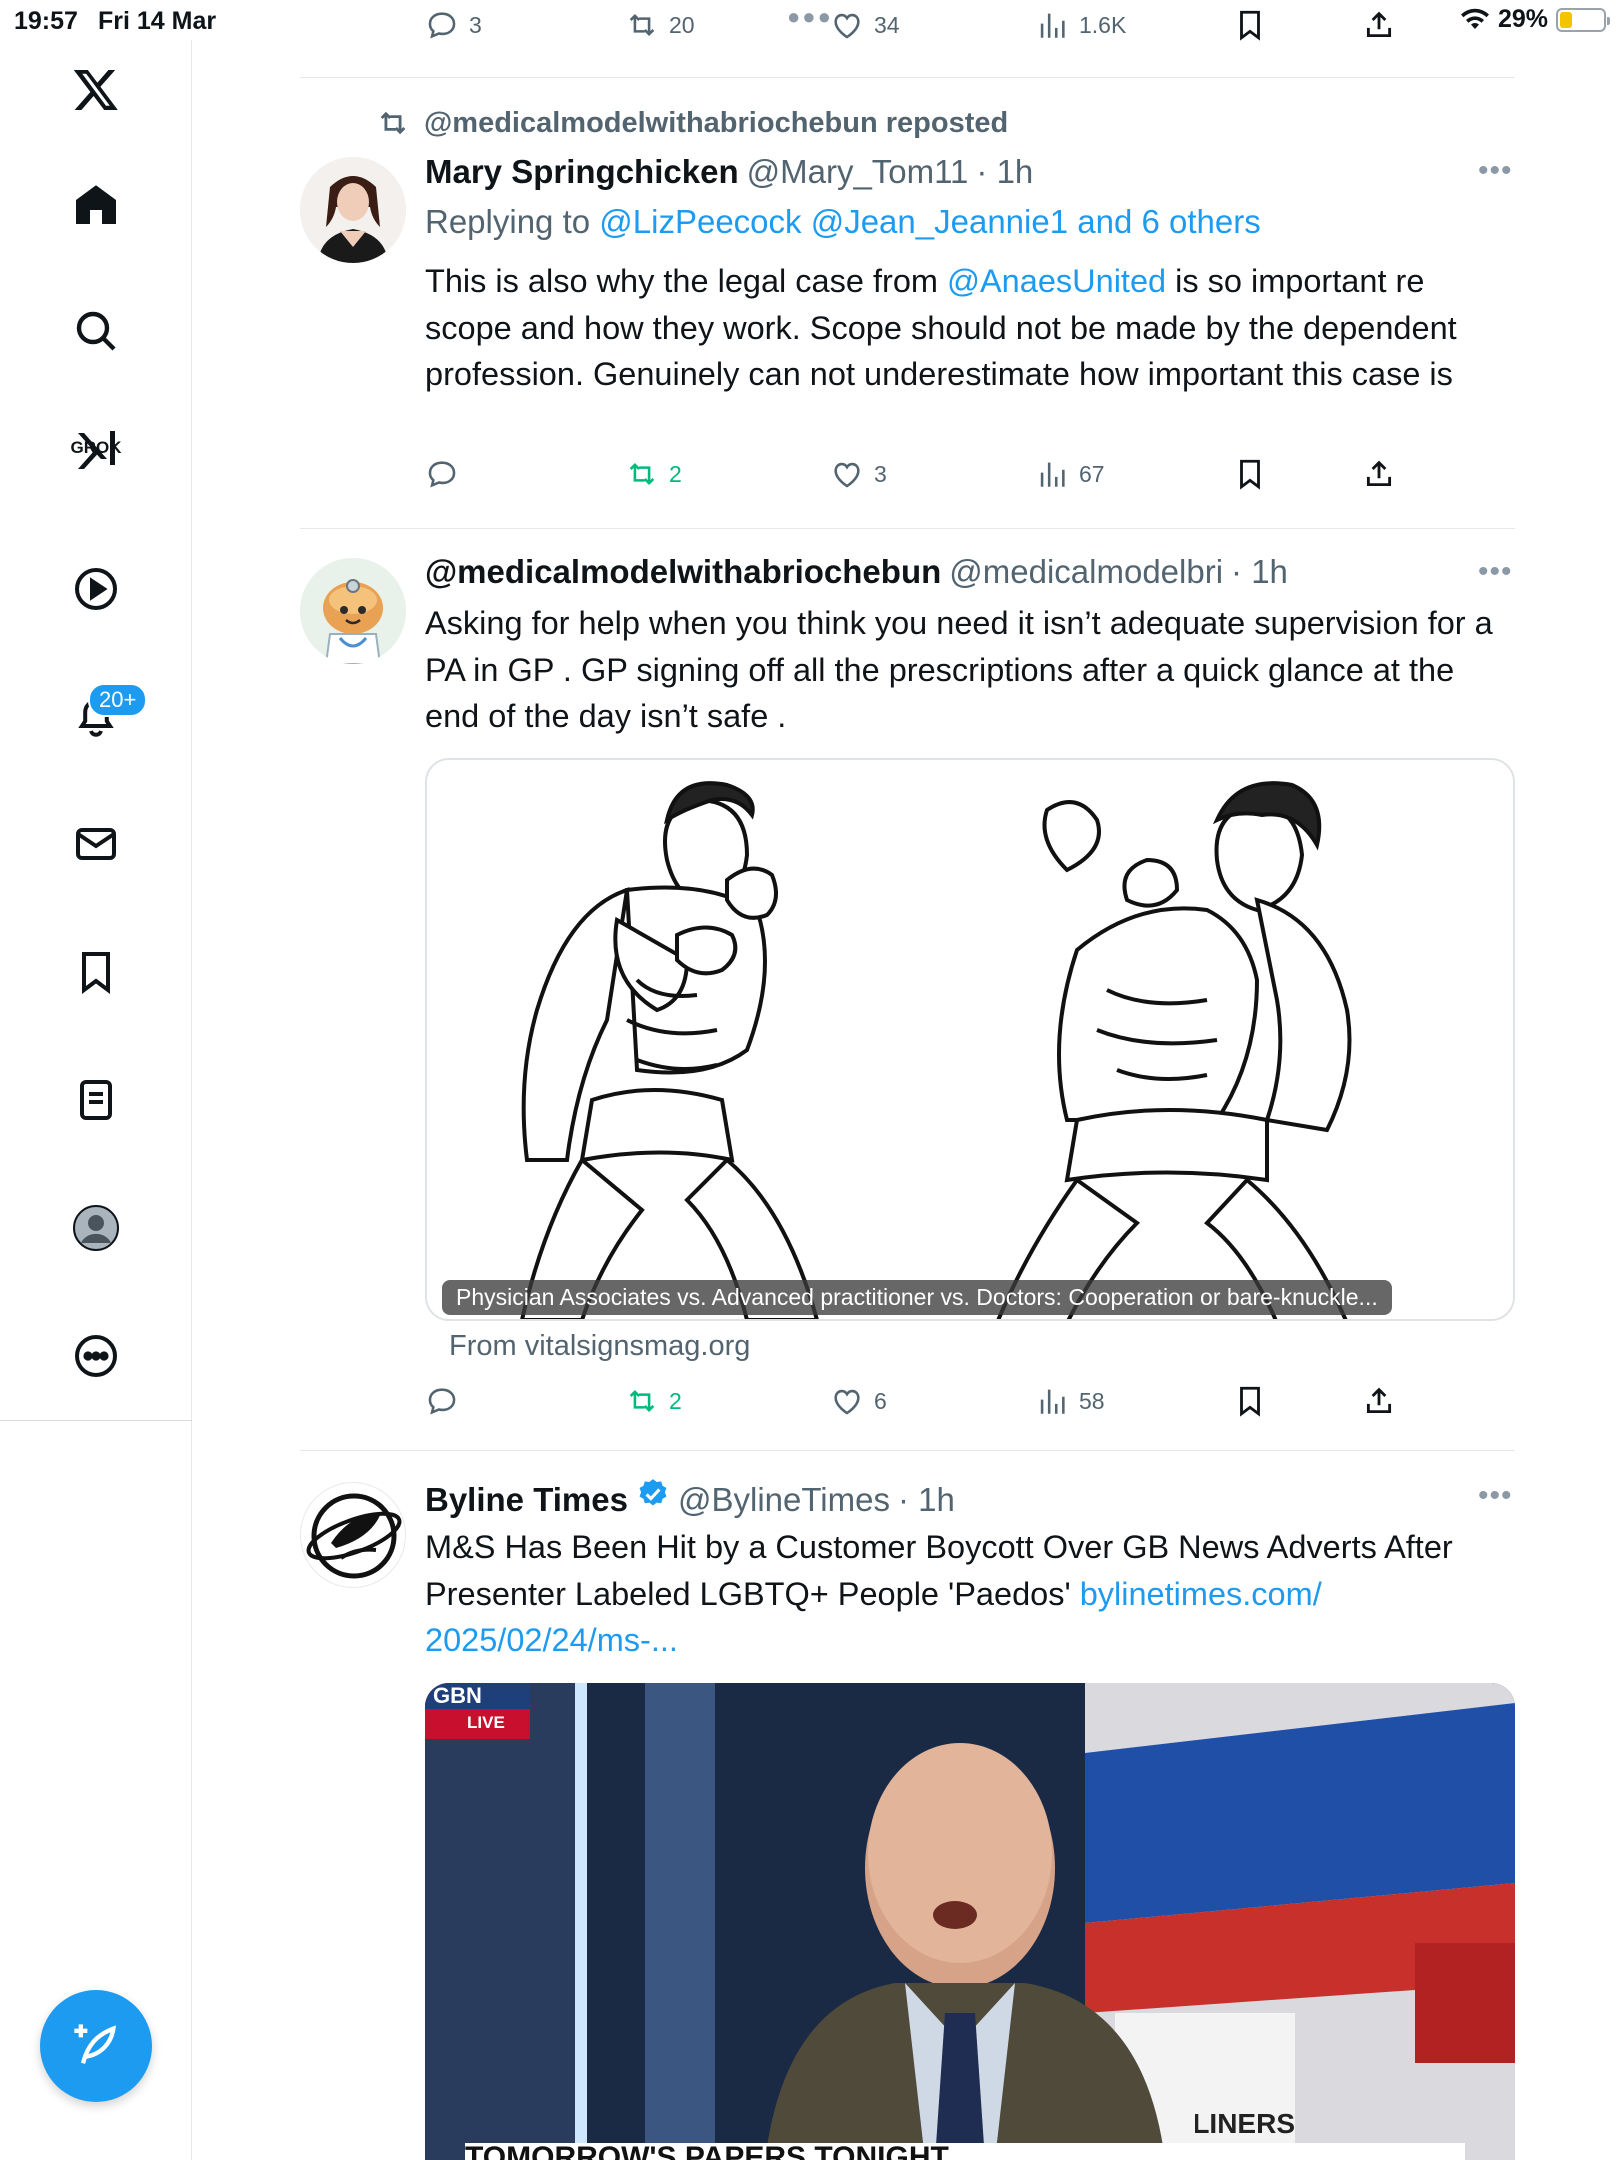 The height and width of the screenshot is (2160, 1620). Describe the element at coordinates (599, 1346) in the screenshot. I see `card-source: From vitalsignsmag.org` at that location.